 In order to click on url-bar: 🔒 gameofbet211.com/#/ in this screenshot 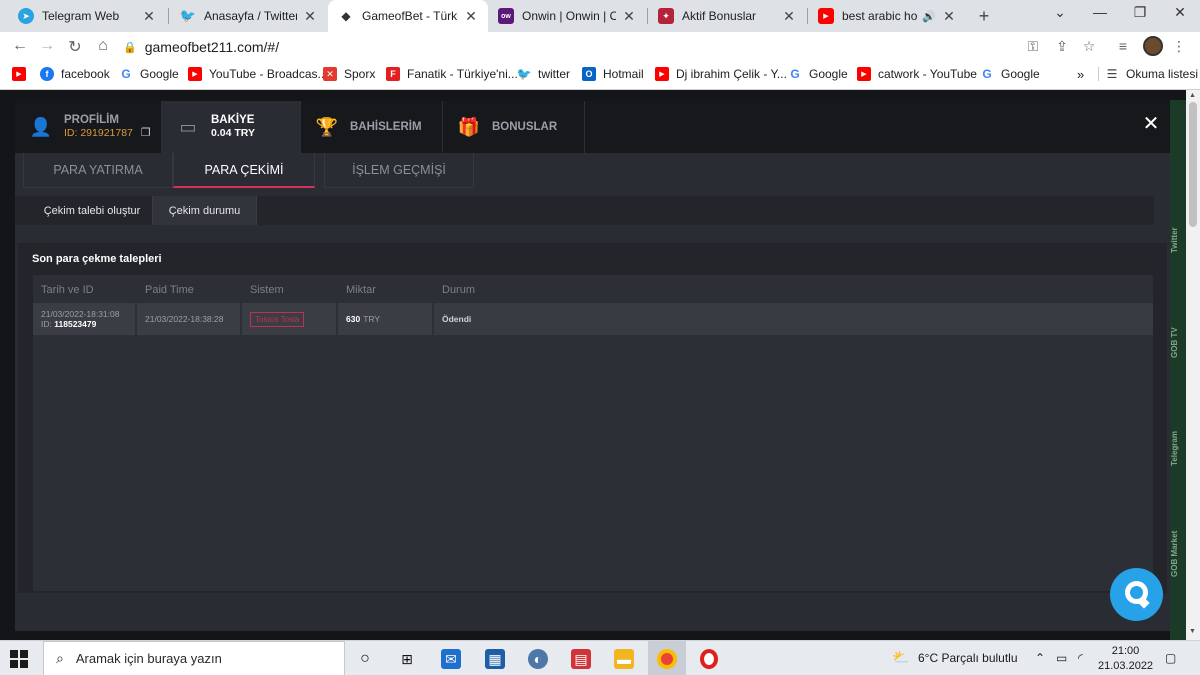, I will do `click(618, 47)`.